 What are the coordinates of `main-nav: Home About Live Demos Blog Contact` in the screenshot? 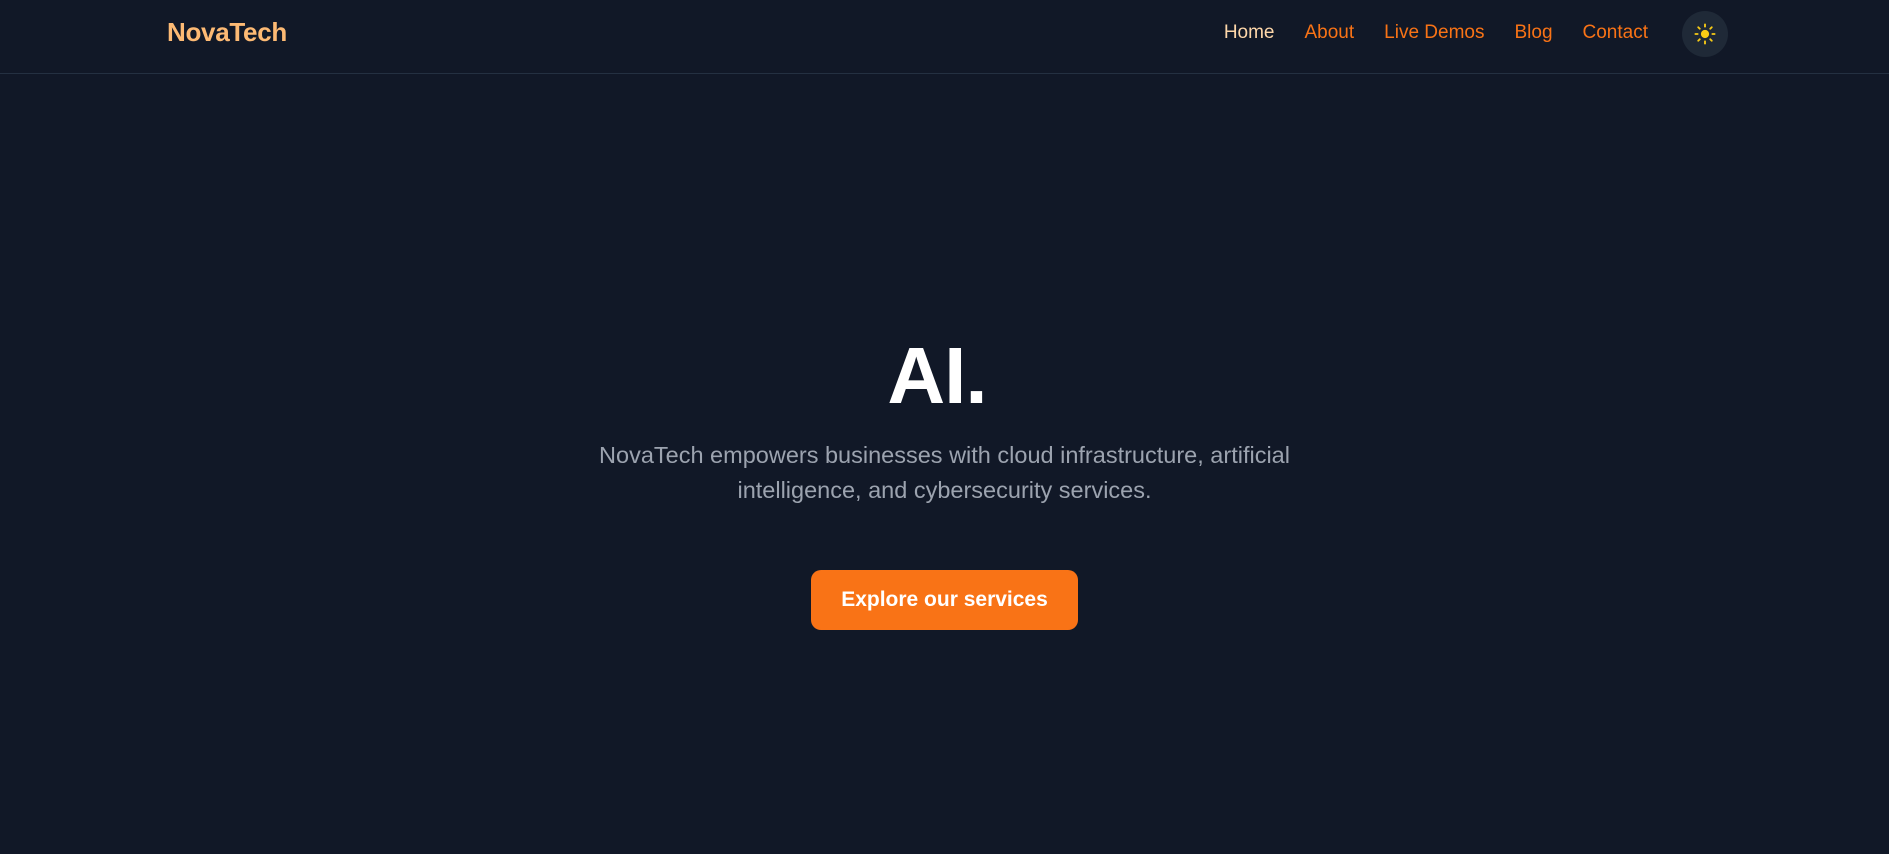 It's located at (1436, 33).